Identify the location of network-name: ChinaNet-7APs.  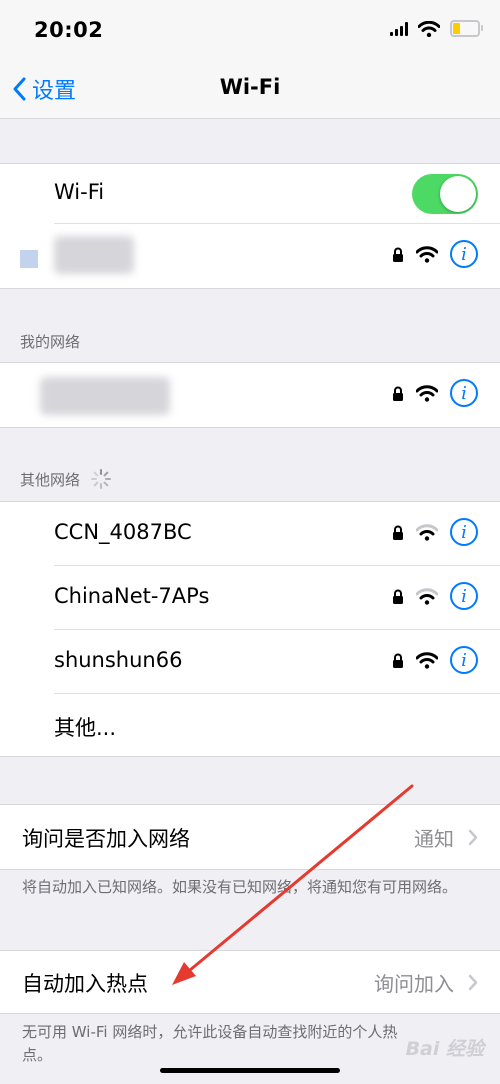
(132, 596).